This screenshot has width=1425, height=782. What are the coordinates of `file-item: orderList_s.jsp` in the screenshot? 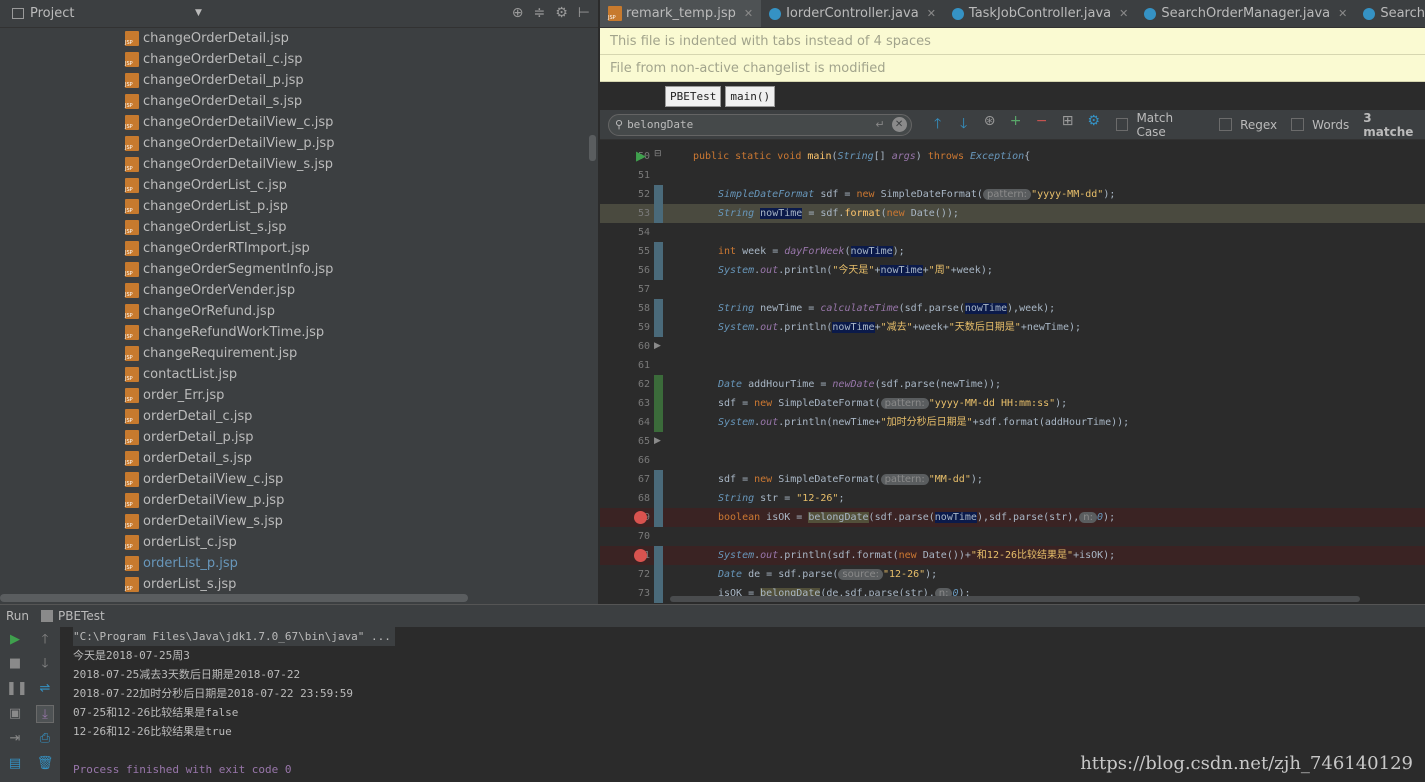 It's located at (299, 584).